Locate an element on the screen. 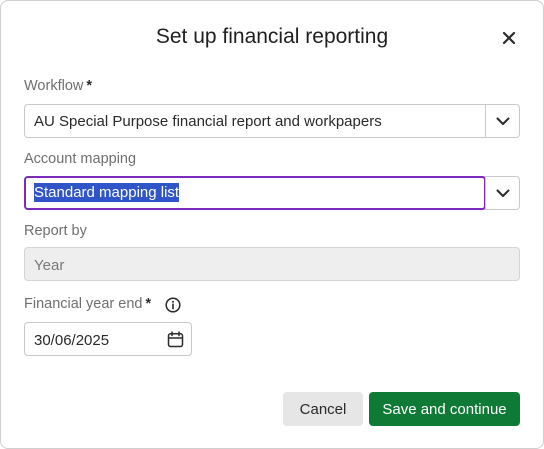 This screenshot has height=449, width=544. workflow-label-text: Workflow is located at coordinates (54, 86).